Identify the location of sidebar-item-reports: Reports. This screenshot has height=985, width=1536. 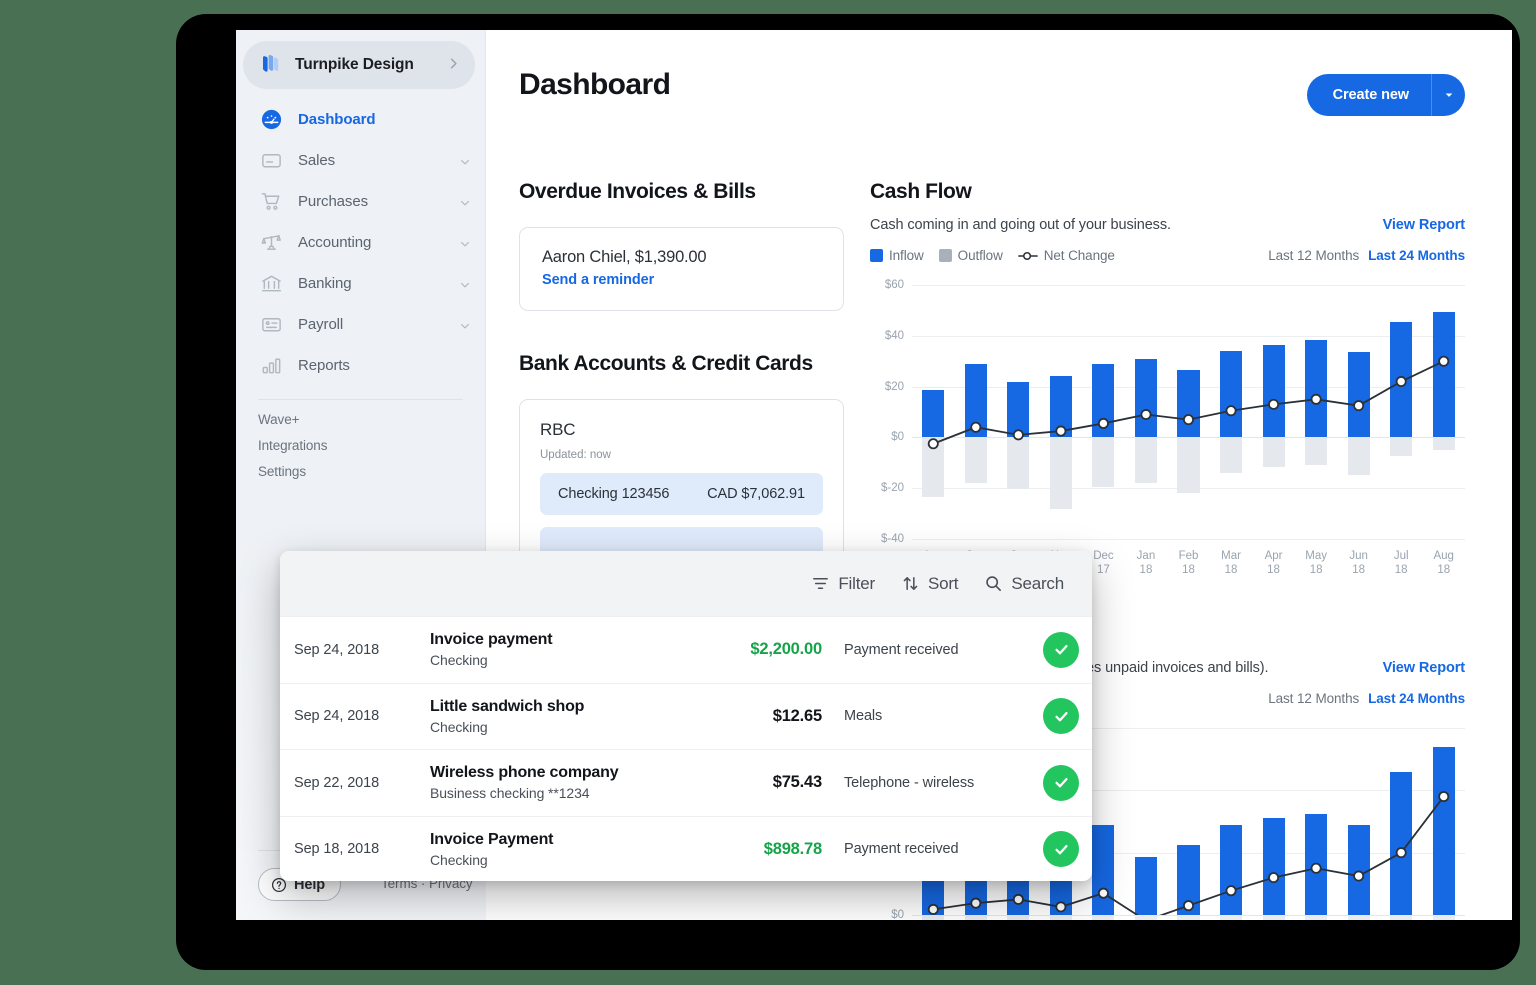
(360, 365).